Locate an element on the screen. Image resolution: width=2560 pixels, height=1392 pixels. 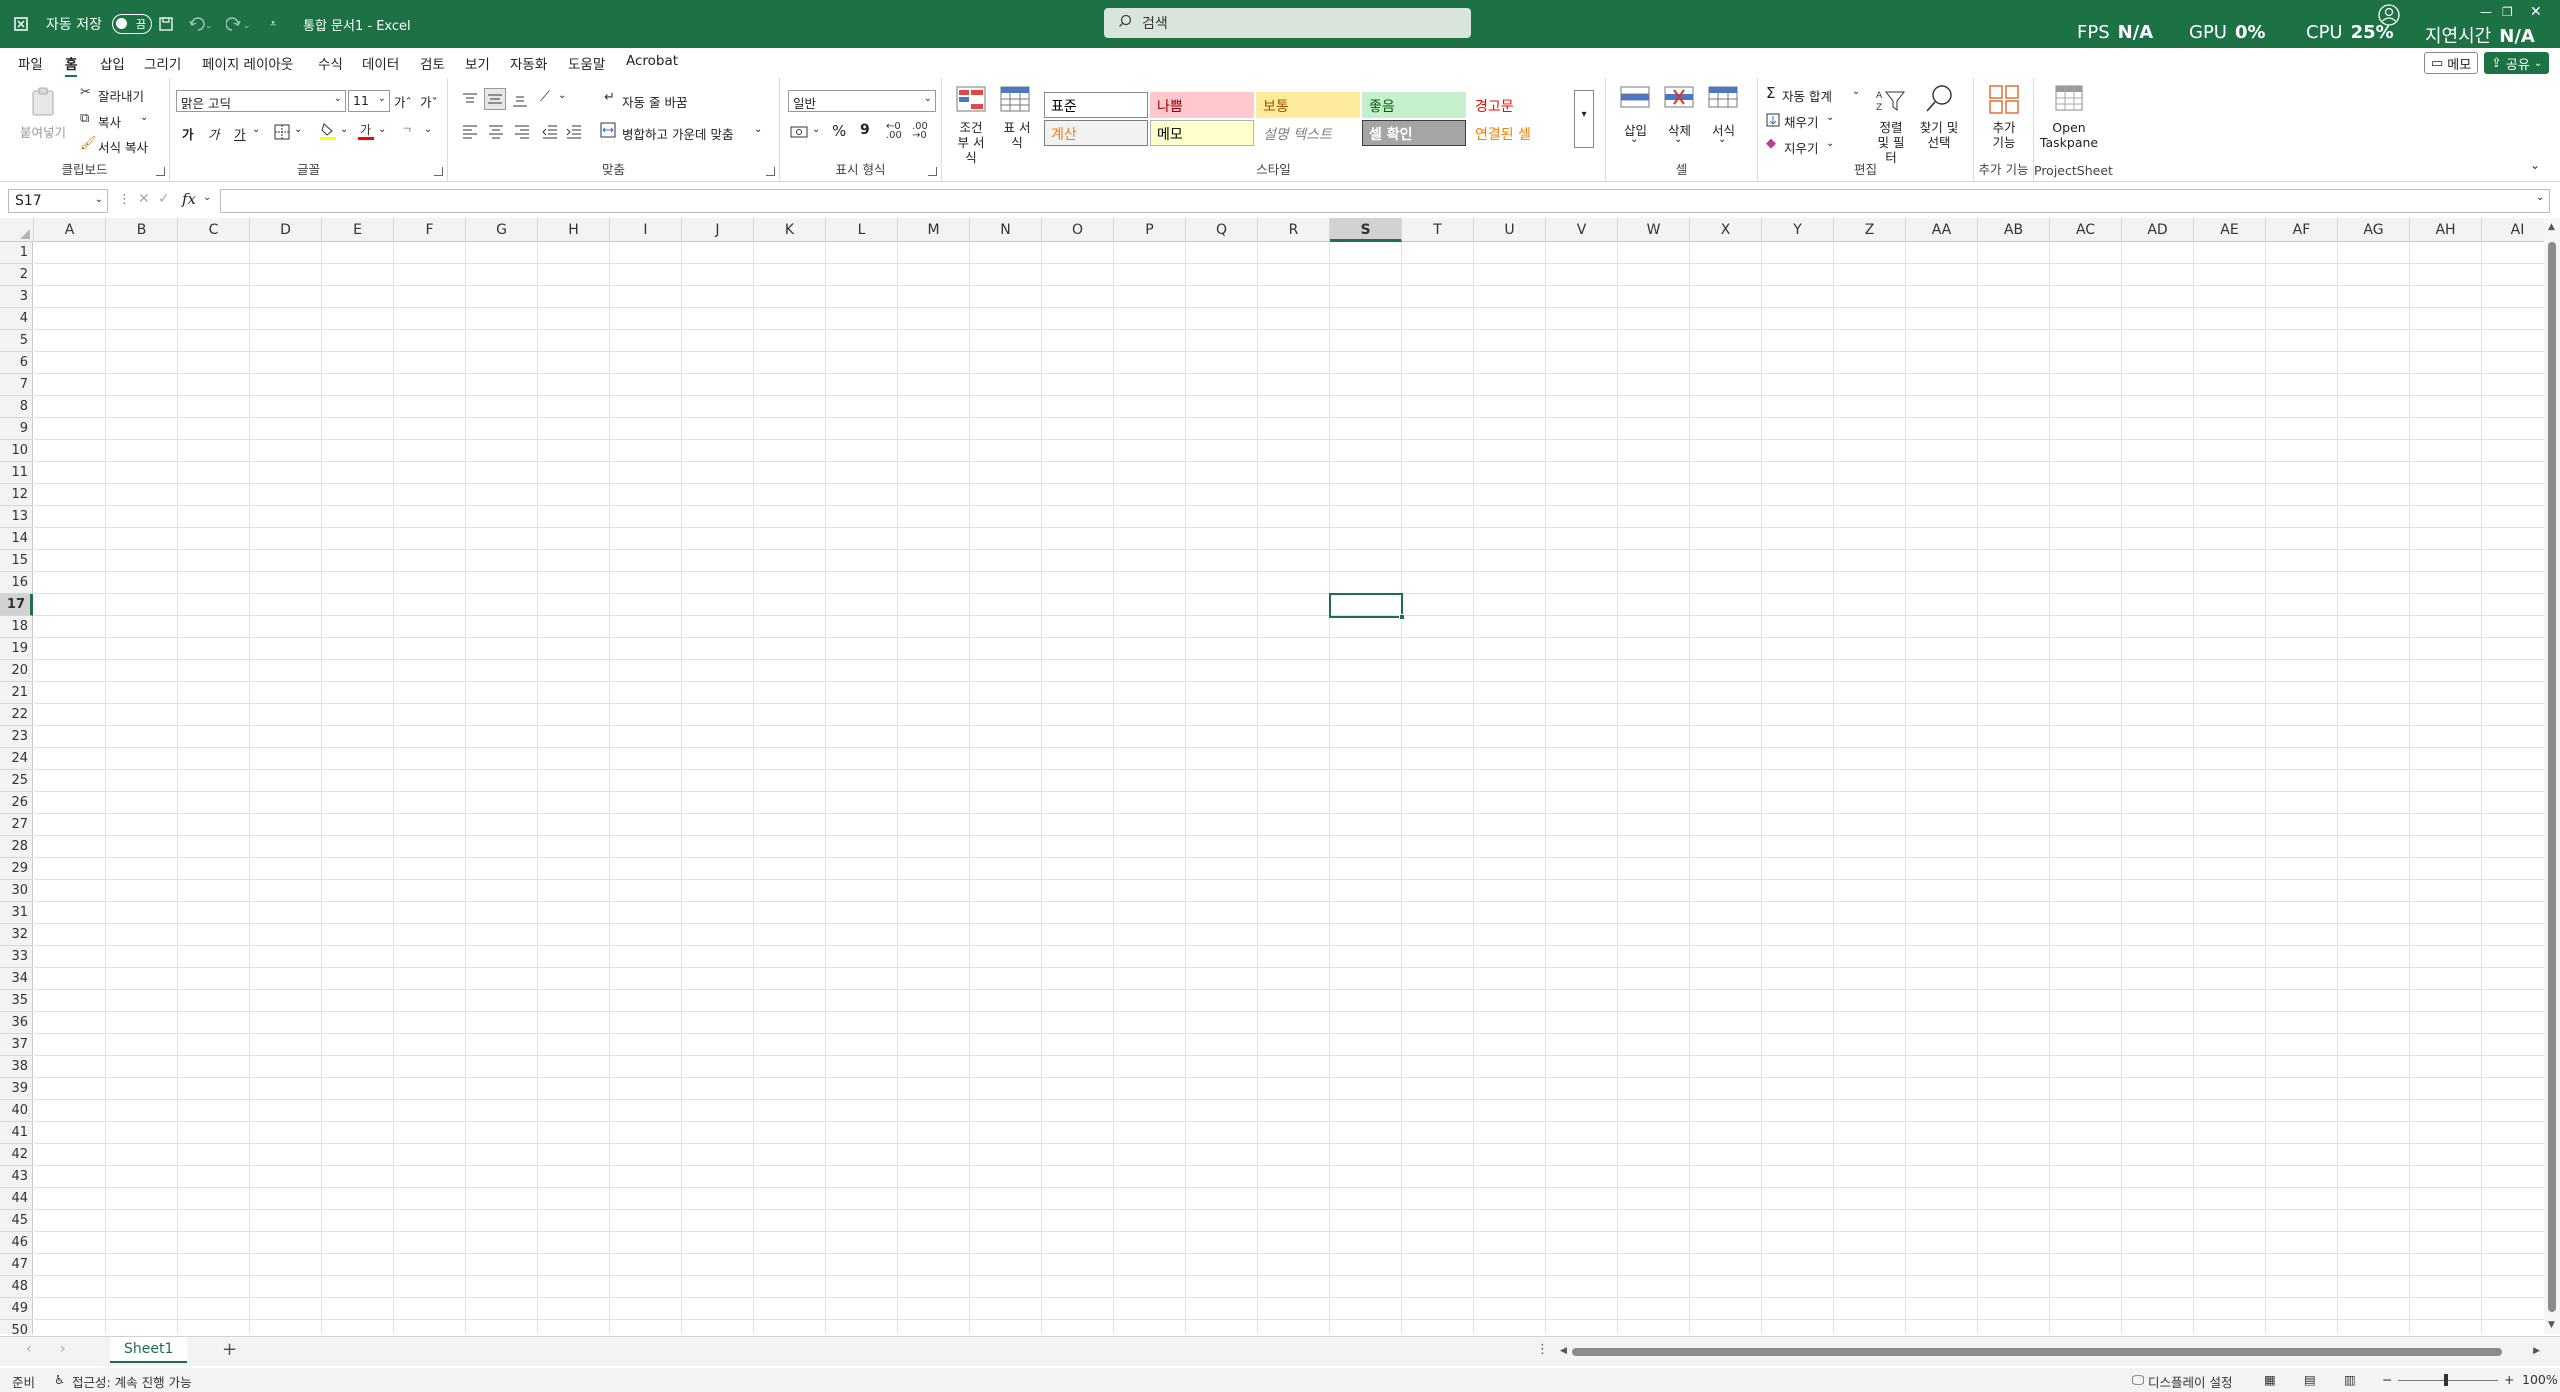
merge-dropdown-icon: ⌄ is located at coordinates (758, 129).